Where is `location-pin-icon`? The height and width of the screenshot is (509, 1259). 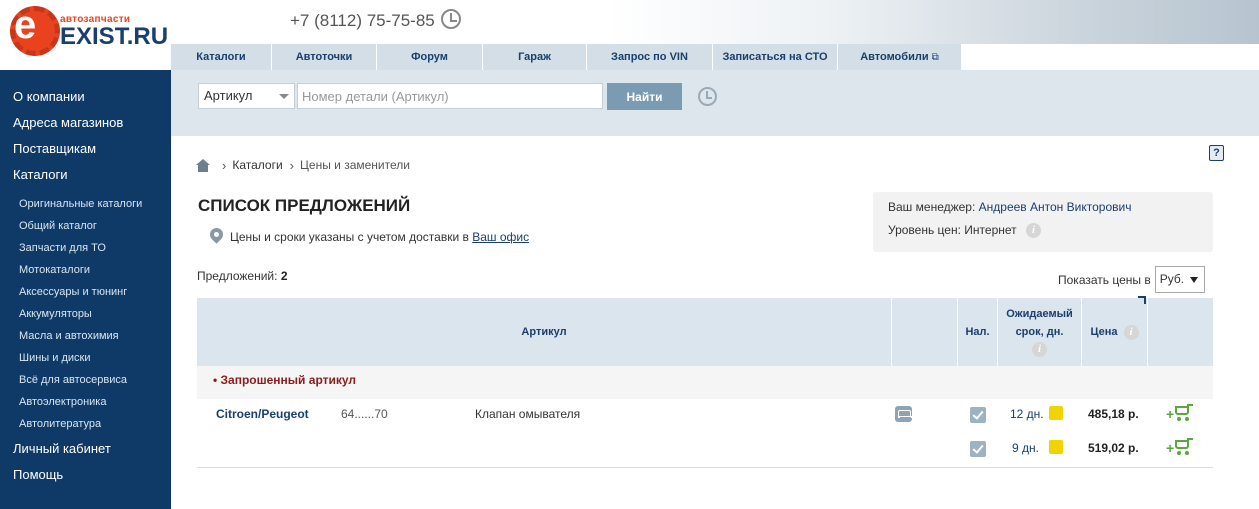 location-pin-icon is located at coordinates (216, 234).